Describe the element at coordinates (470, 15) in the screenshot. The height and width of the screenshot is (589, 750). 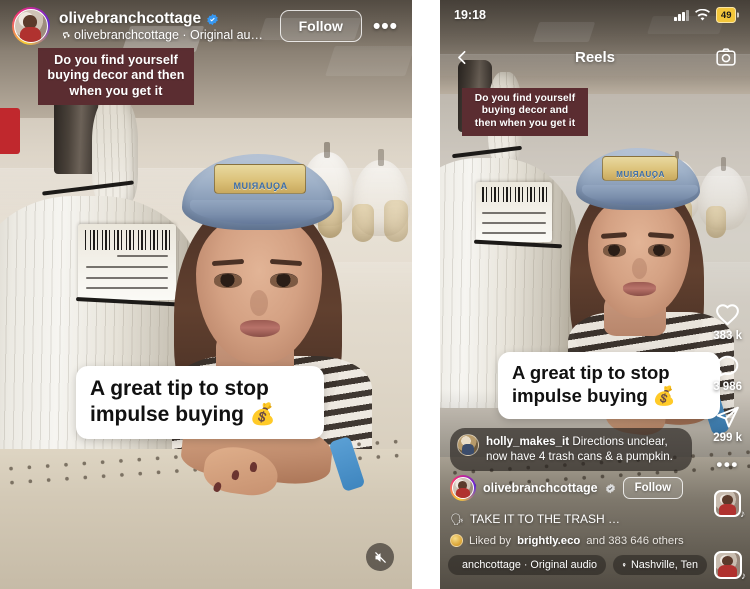
I see `status-time: 19:18` at that location.